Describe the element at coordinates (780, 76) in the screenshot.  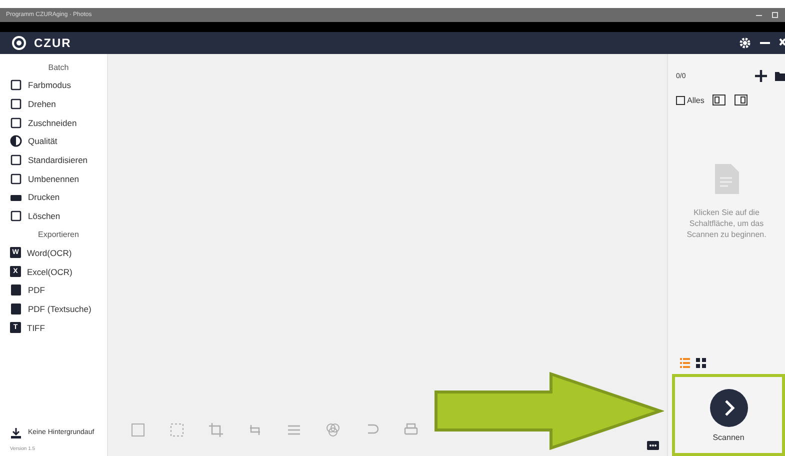
I see `folder-icon` at that location.